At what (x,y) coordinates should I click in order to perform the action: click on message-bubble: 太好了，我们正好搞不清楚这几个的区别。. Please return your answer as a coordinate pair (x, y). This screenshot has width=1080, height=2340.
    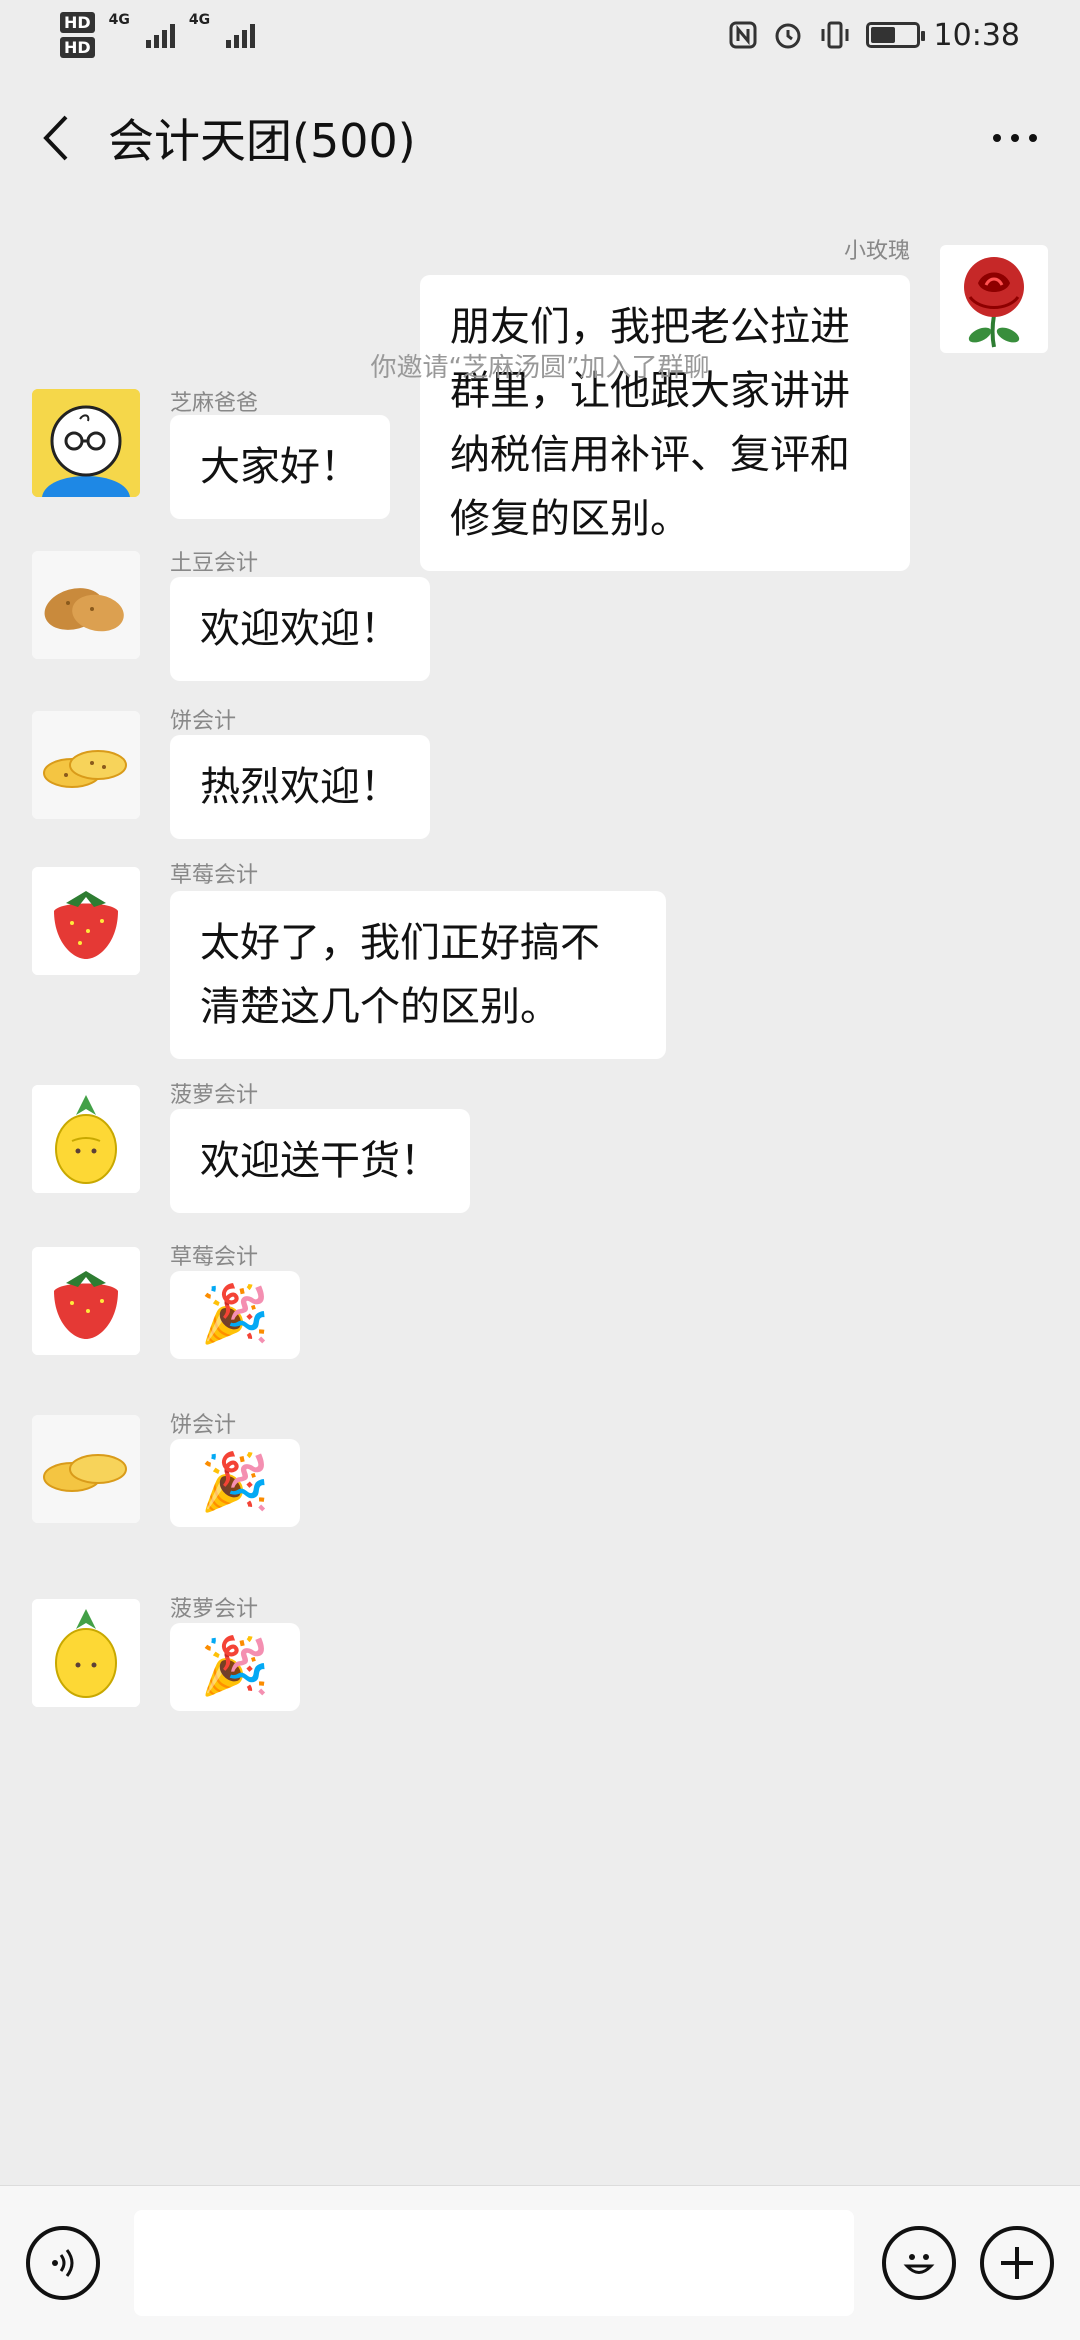
    Looking at the image, I should click on (418, 975).